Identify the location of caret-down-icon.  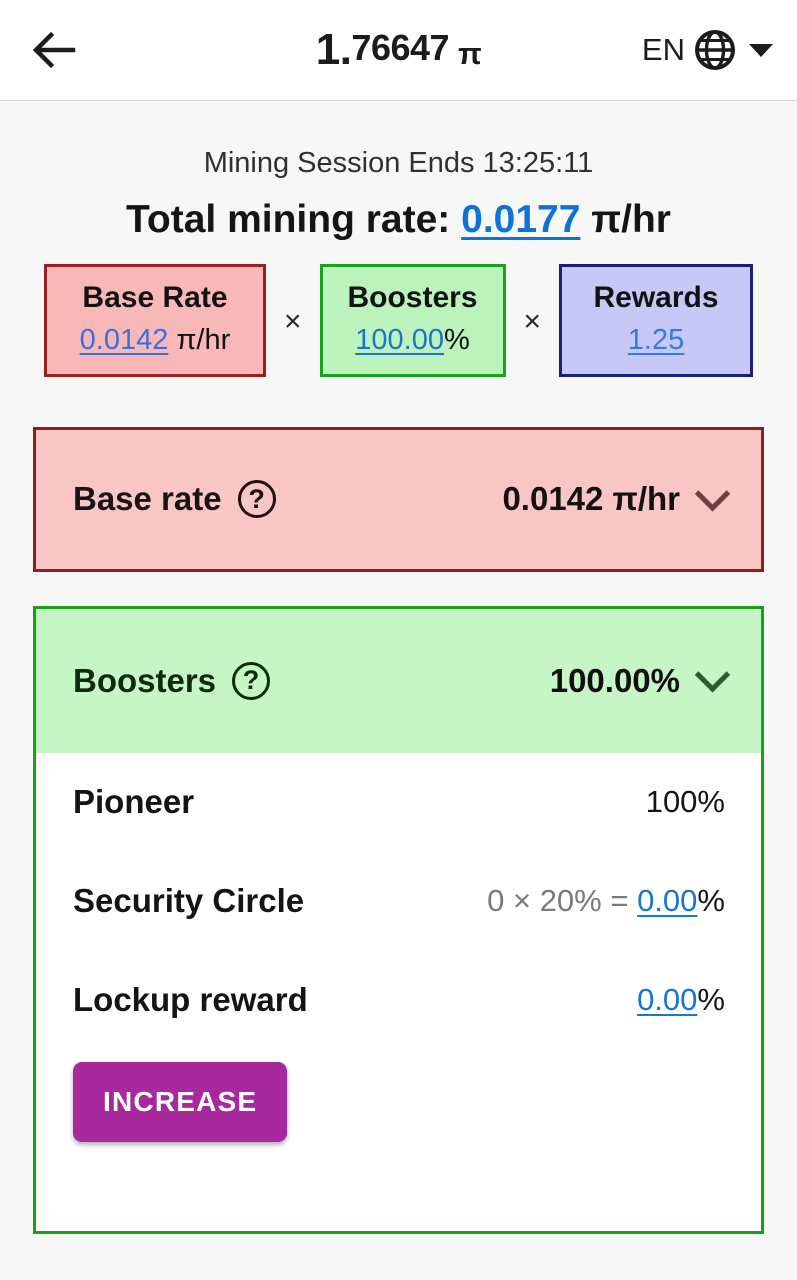
(761, 50).